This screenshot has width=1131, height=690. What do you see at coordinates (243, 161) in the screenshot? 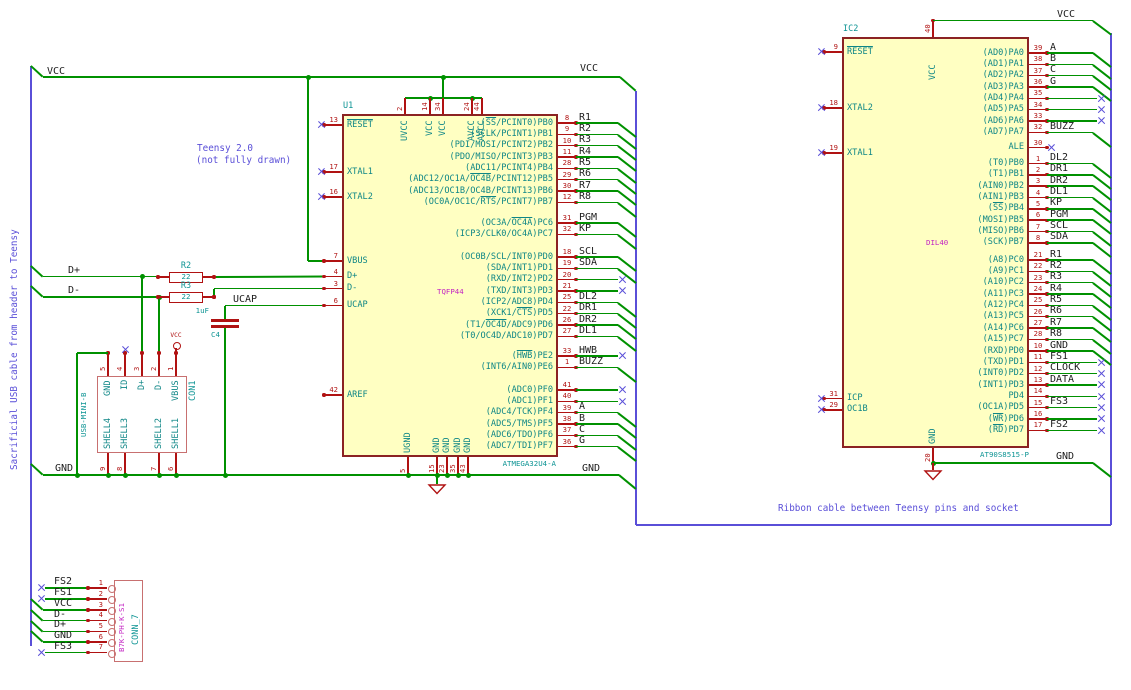
I see `note-teensy-line2: (not fully drawn)` at bounding box center [243, 161].